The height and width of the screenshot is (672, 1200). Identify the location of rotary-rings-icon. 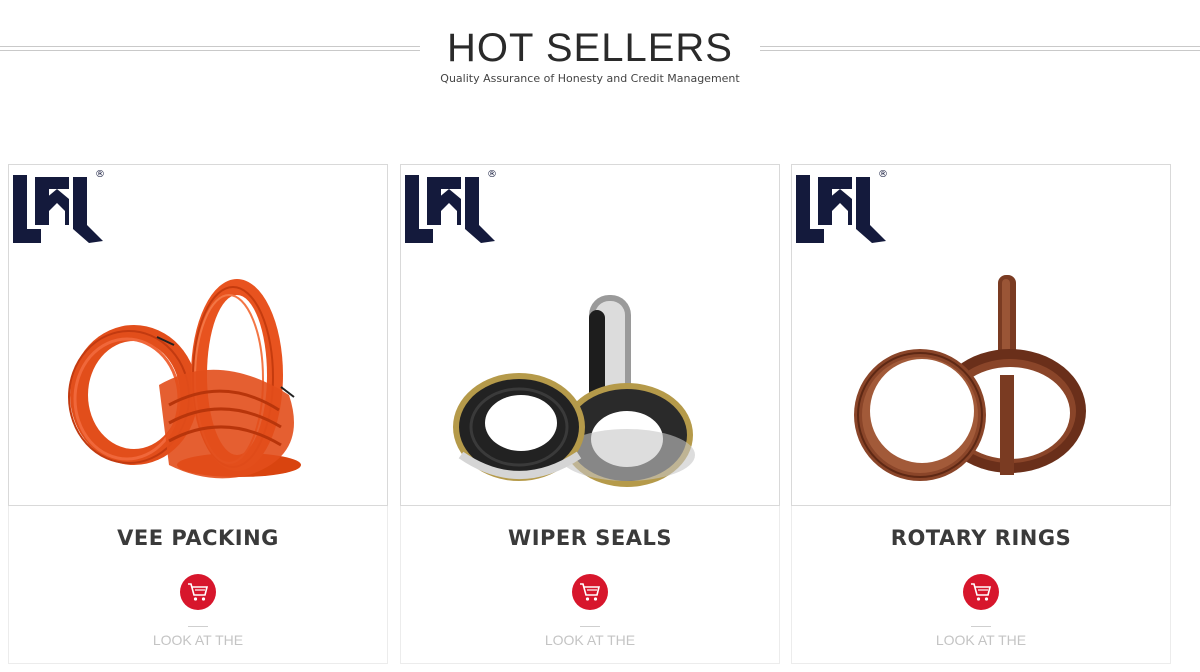
(970, 378).